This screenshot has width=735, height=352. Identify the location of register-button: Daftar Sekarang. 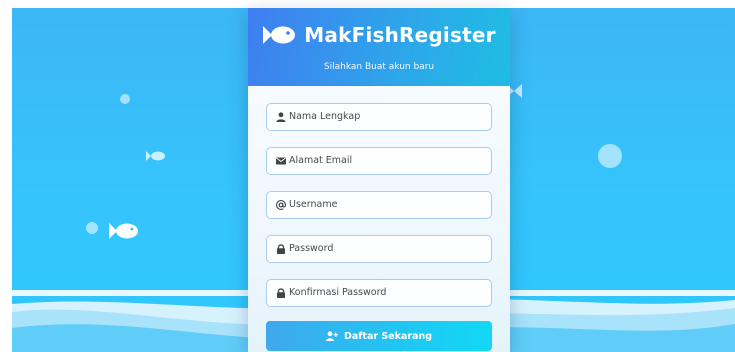
(379, 336).